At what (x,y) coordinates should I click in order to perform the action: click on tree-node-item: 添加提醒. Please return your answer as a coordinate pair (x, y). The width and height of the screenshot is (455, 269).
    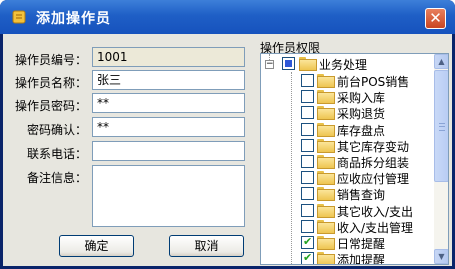
    Looking at the image, I should click on (347, 257).